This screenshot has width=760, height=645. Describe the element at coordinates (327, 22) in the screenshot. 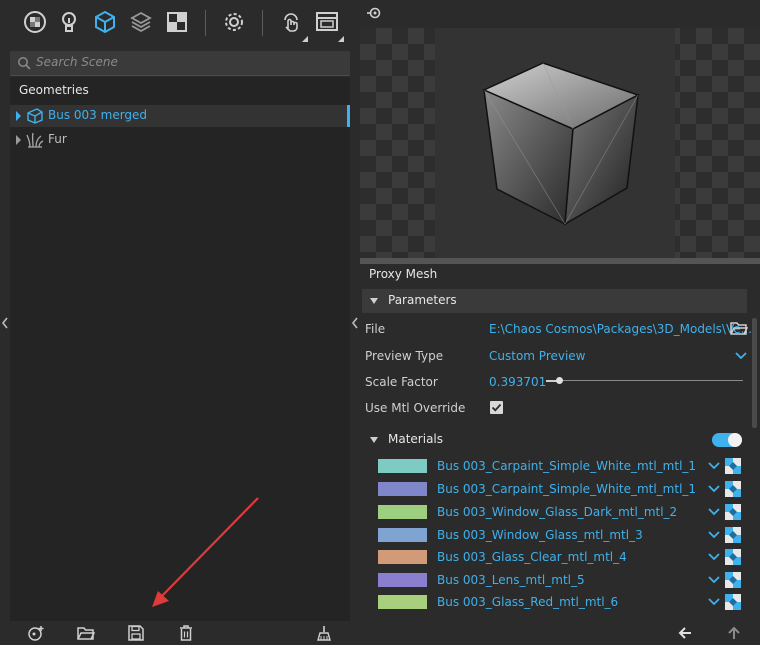

I see `viewport-window-icon` at that location.